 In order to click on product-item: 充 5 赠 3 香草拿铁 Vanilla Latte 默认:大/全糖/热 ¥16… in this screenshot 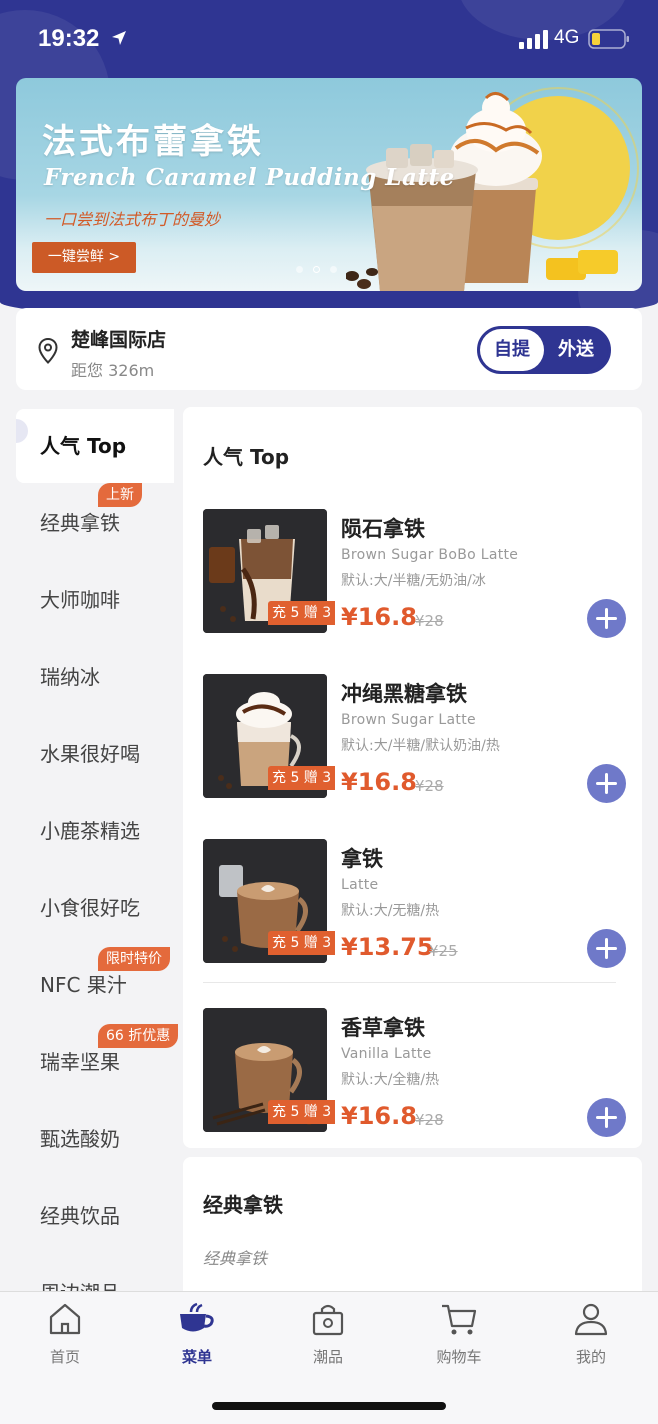, I will do `click(412, 1078)`.